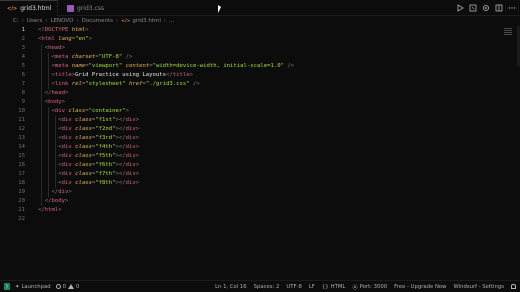  What do you see at coordinates (250, 201) in the screenshot?
I see `code-line: 20 </body>` at bounding box center [250, 201].